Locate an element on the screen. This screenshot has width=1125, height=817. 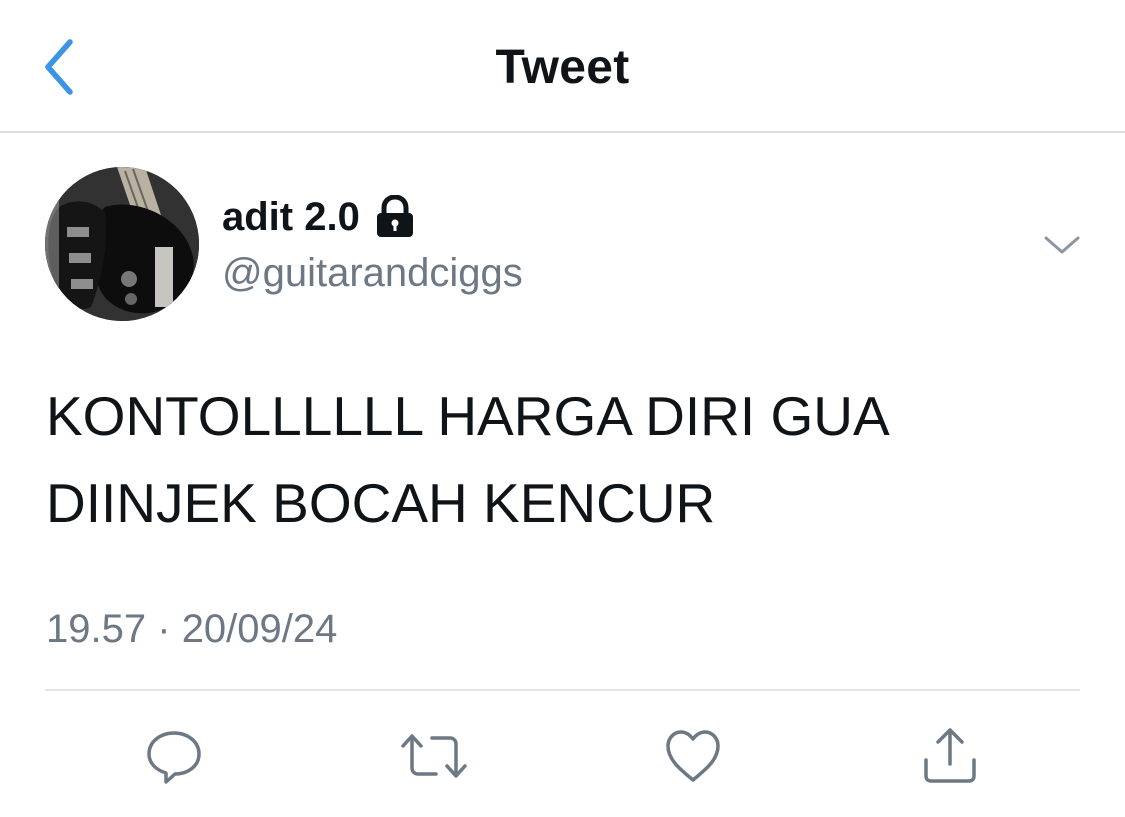
author-name-row: adit 2.0 is located at coordinates (319, 217).